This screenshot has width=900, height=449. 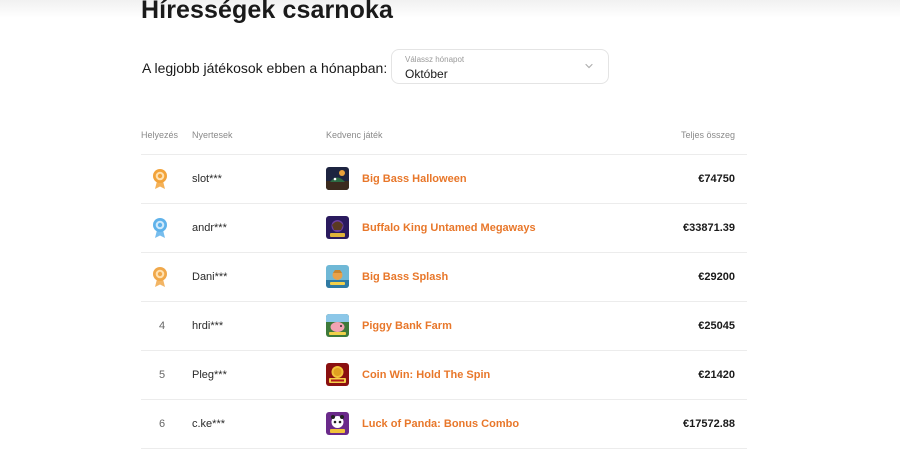 I want to click on table-row: slot*** Big Bass Halloween €74750, so click(x=444, y=179).